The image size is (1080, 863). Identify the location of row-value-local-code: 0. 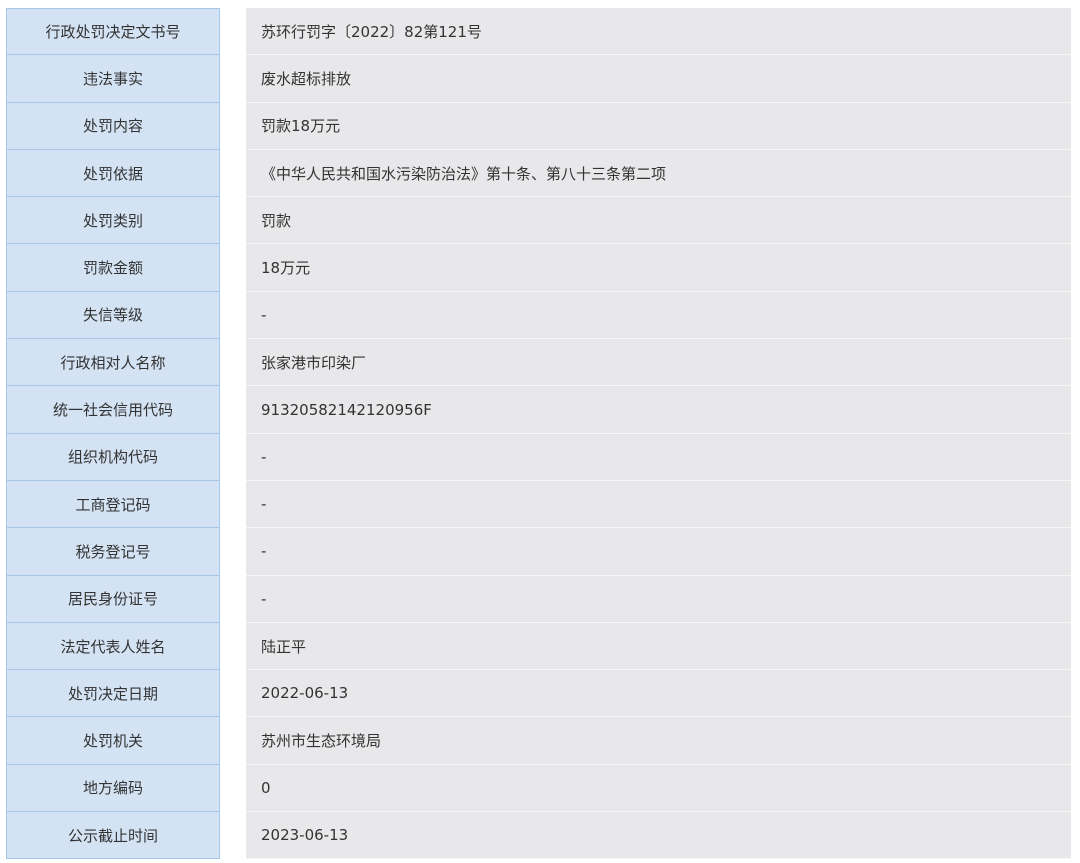
(658, 788).